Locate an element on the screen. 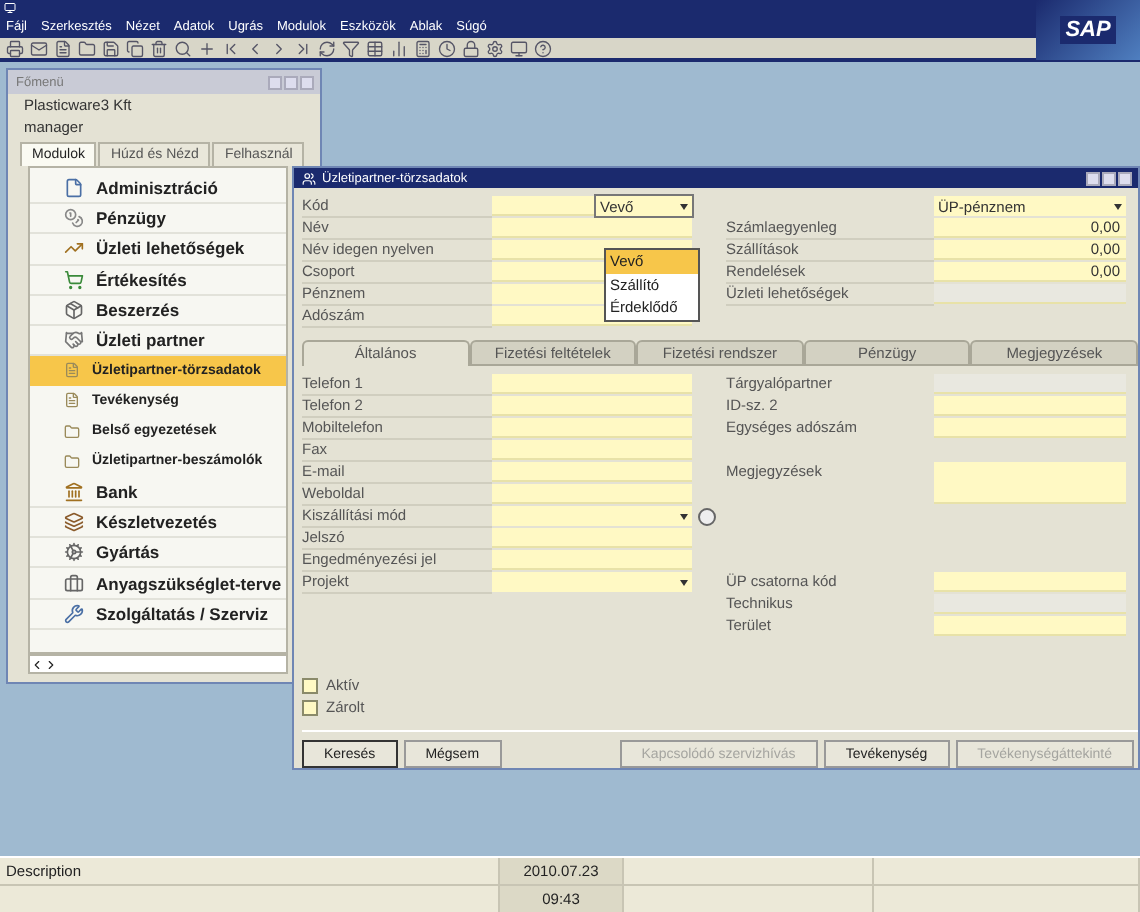  settings-icon is located at coordinates (495, 48).